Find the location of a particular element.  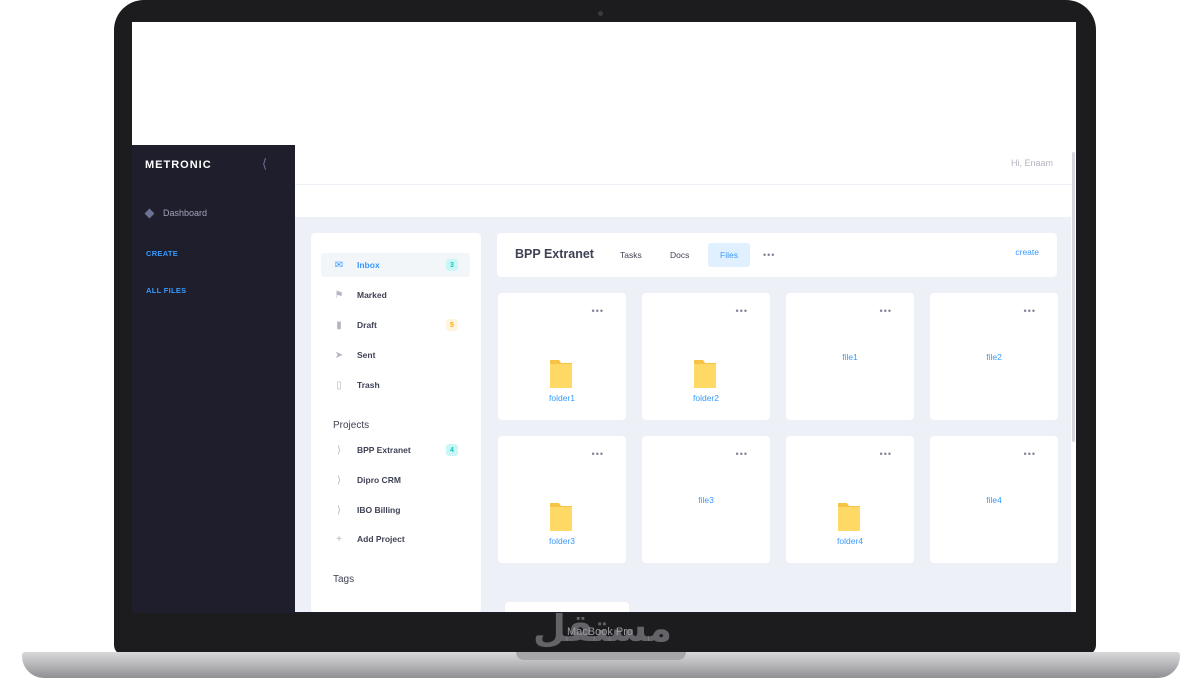

create-link: create is located at coordinates (1027, 252).